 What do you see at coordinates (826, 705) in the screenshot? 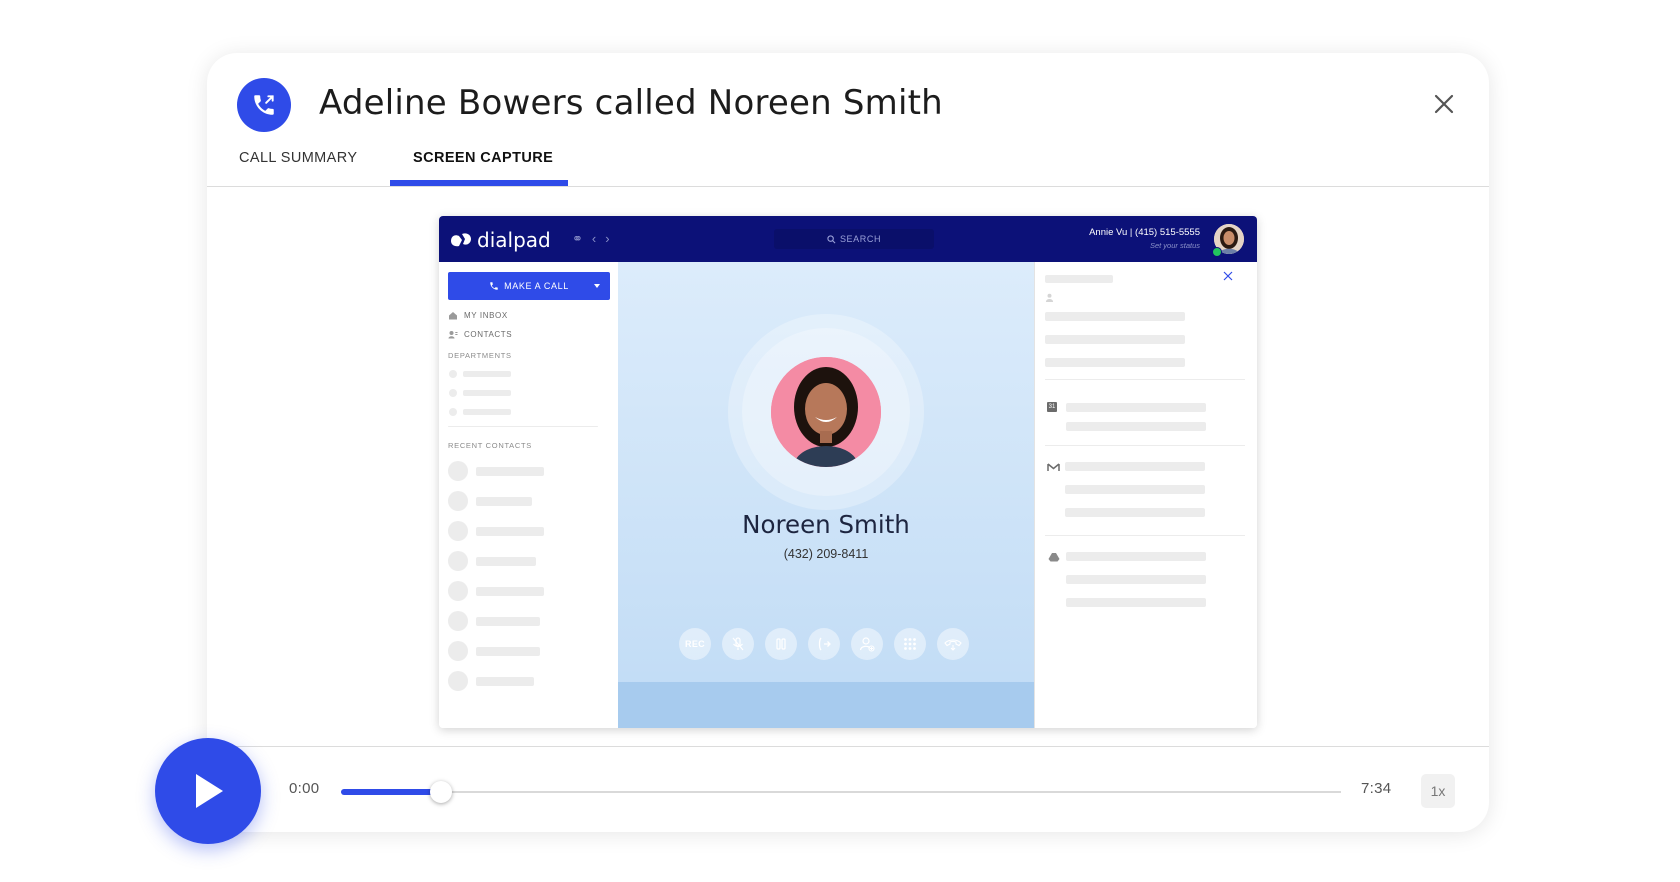
I see `call-footer` at bounding box center [826, 705].